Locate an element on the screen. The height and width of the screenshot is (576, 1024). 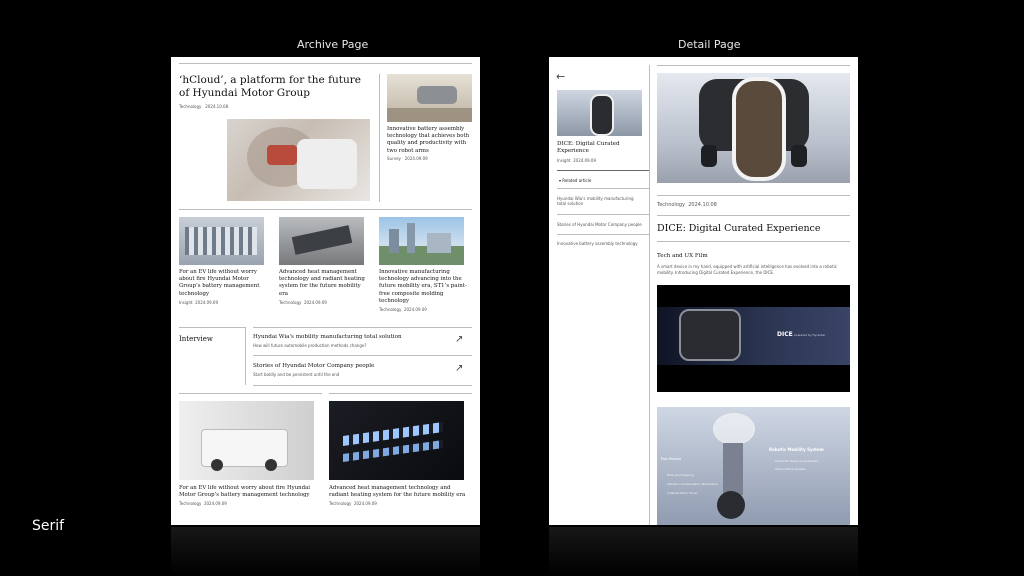
banner-title: DICE is located at coordinates (785, 334).